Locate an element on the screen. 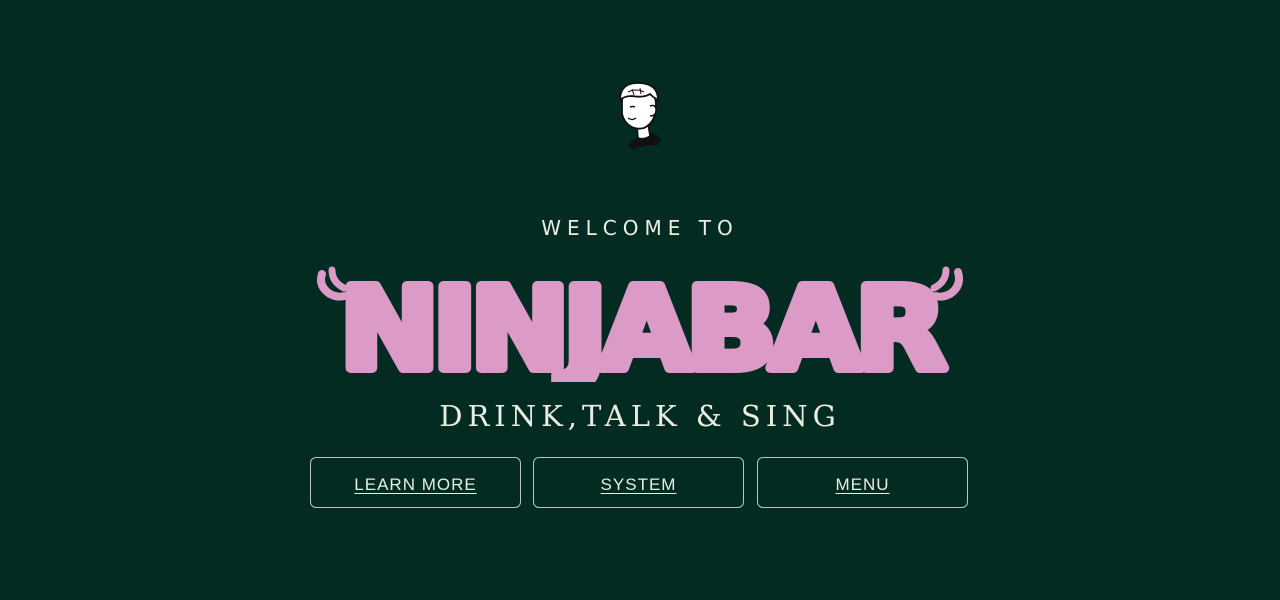  tagline: DRINK,TALK & SING is located at coordinates (640, 416).